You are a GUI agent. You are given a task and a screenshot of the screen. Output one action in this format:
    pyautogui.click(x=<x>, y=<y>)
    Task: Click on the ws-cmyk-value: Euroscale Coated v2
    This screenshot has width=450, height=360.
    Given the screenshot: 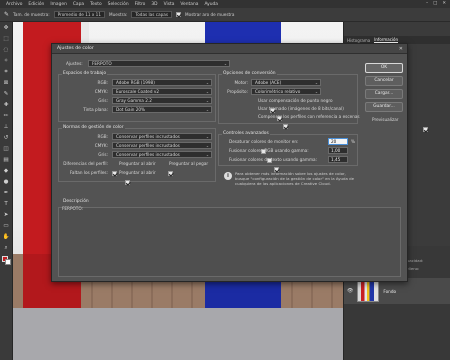 What is the action you would take?
    pyautogui.click(x=138, y=91)
    